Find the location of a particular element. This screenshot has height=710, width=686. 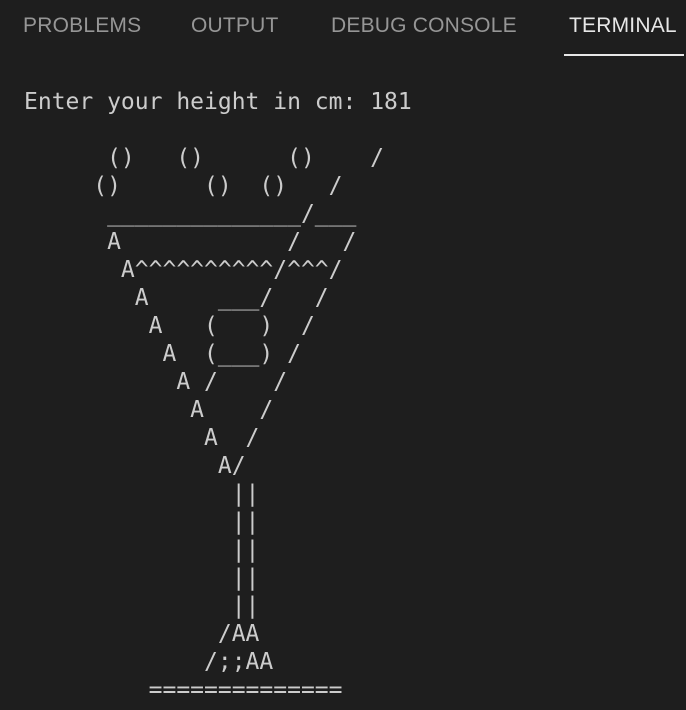

terminal-prompt-line: Enter your height in cm: 181 is located at coordinates (218, 102).